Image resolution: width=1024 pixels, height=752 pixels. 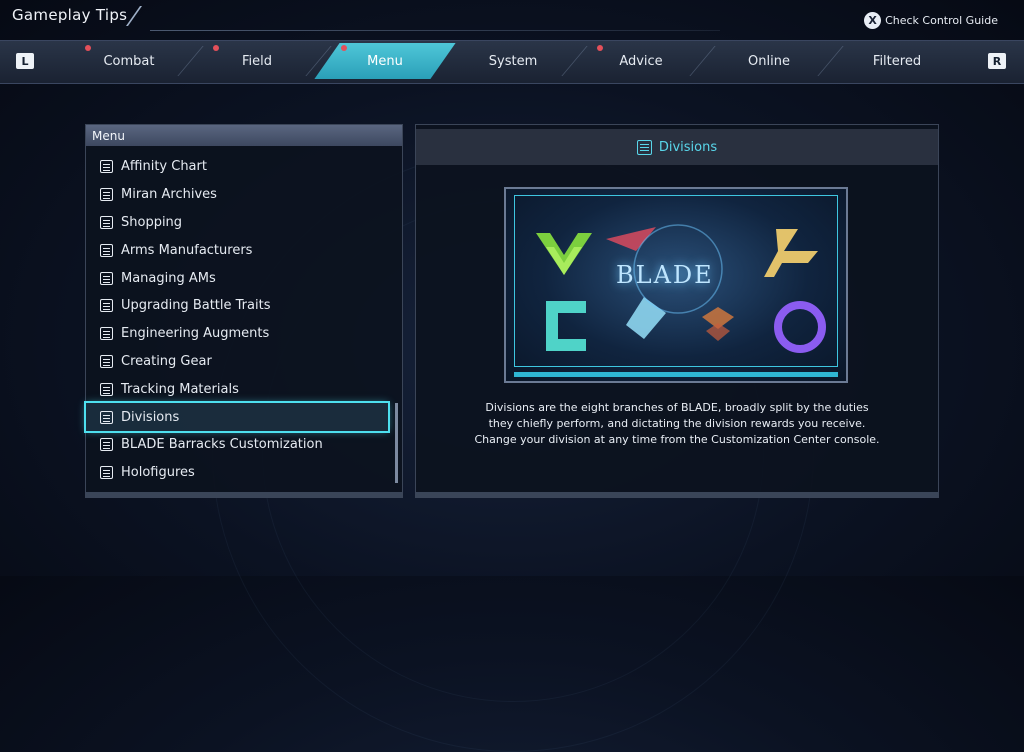 I want to click on blade-logo-text: BLADE, so click(x=665, y=275).